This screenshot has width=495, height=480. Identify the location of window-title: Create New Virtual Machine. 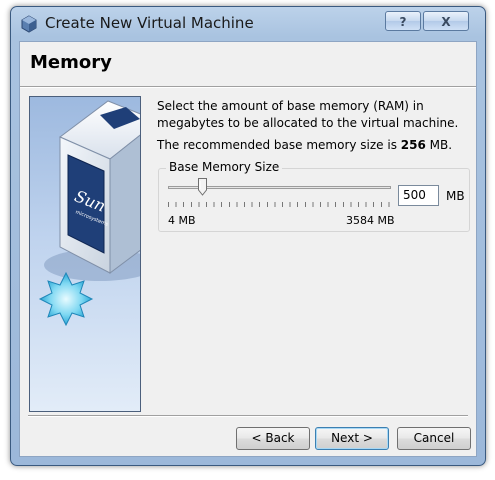
(149, 23).